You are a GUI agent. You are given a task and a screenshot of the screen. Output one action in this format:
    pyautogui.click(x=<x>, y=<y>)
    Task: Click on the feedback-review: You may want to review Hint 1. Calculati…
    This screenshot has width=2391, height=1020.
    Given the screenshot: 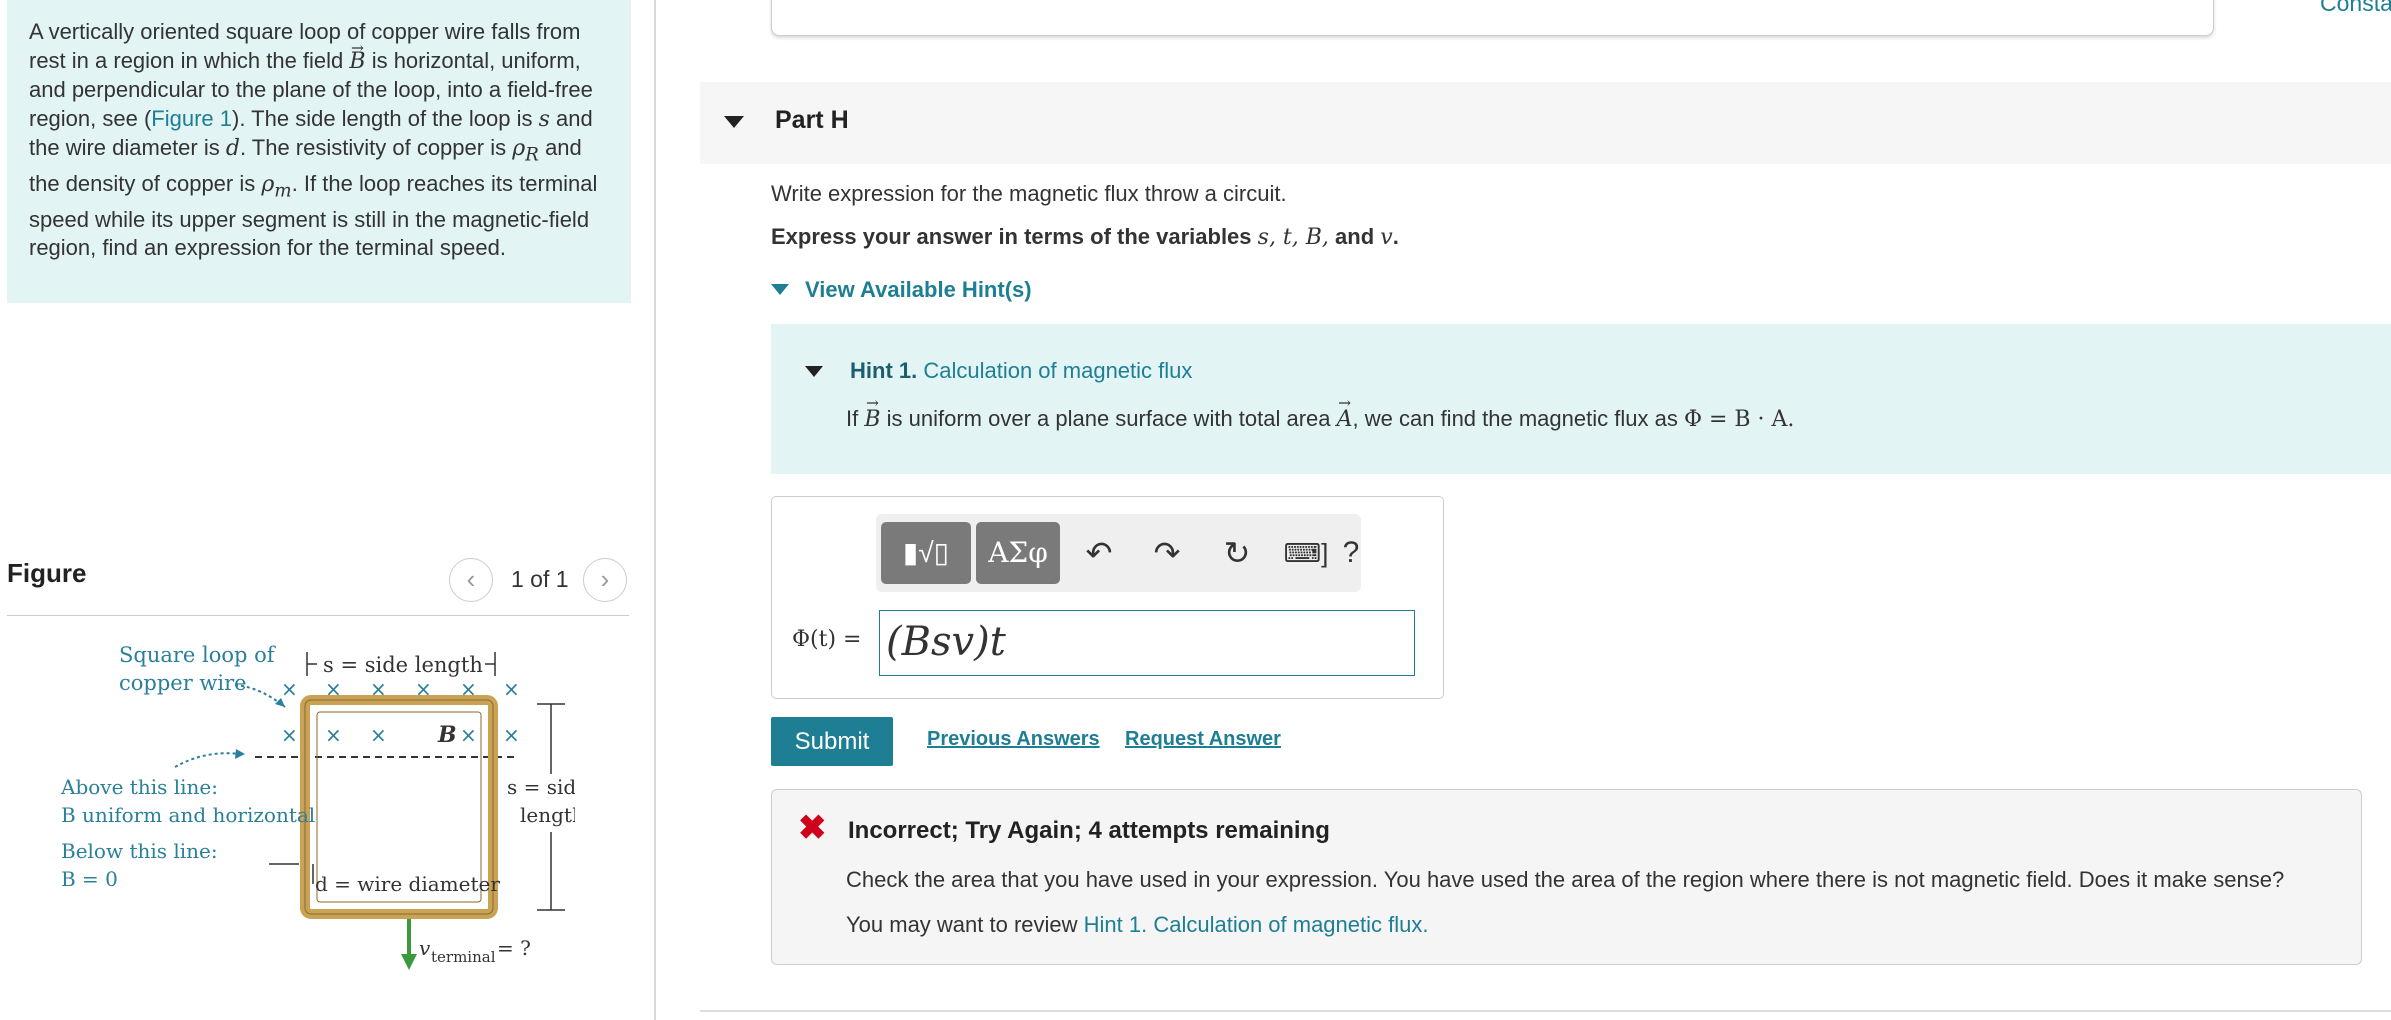 What is the action you would take?
    pyautogui.click(x=1137, y=924)
    